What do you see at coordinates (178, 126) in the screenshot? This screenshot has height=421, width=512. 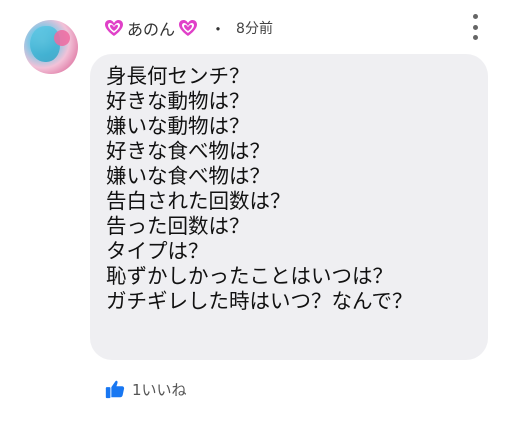 I see `comment-line: 嫌いな動物は？` at bounding box center [178, 126].